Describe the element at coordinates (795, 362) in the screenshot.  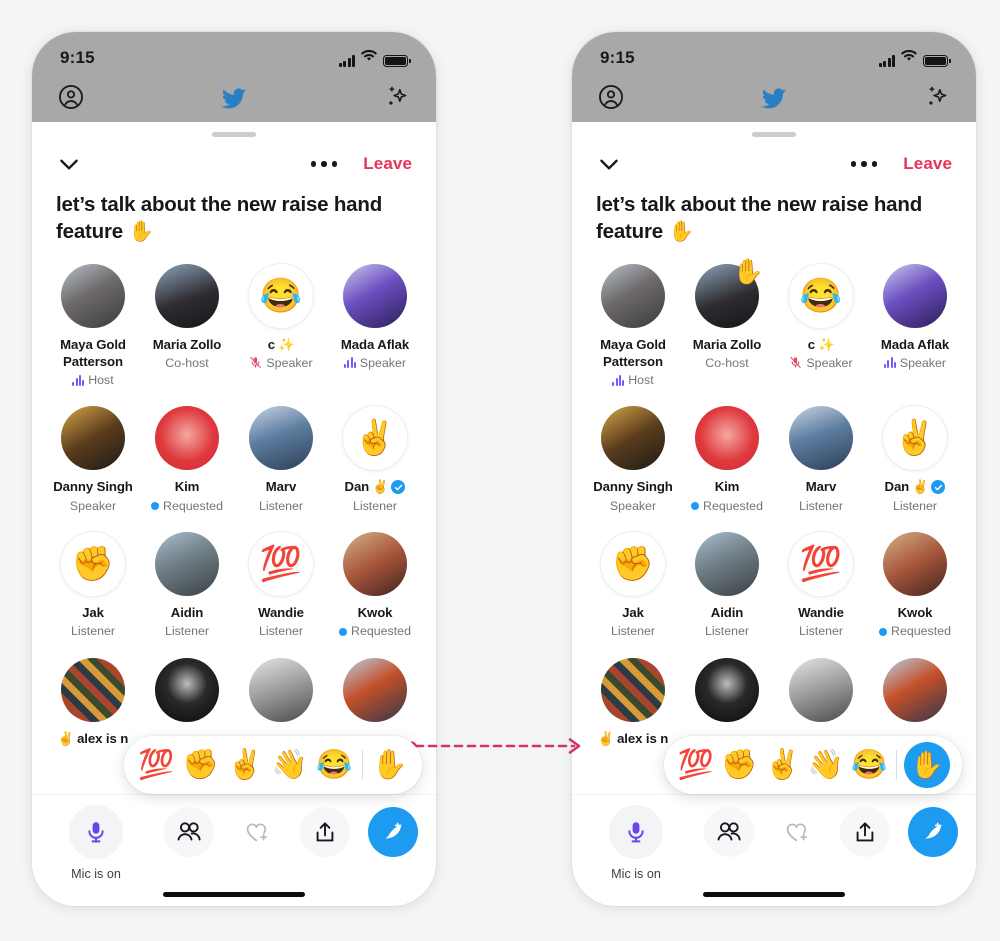
I see `mic-muted-icon` at that location.